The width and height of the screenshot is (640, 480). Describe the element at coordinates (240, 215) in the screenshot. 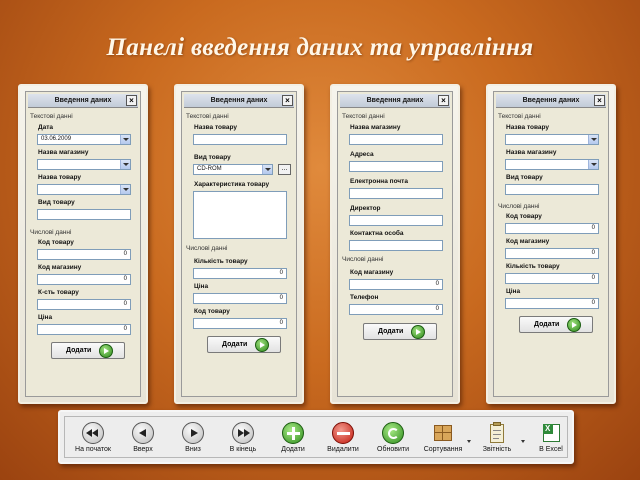

I see `characteristics-textarea` at that location.